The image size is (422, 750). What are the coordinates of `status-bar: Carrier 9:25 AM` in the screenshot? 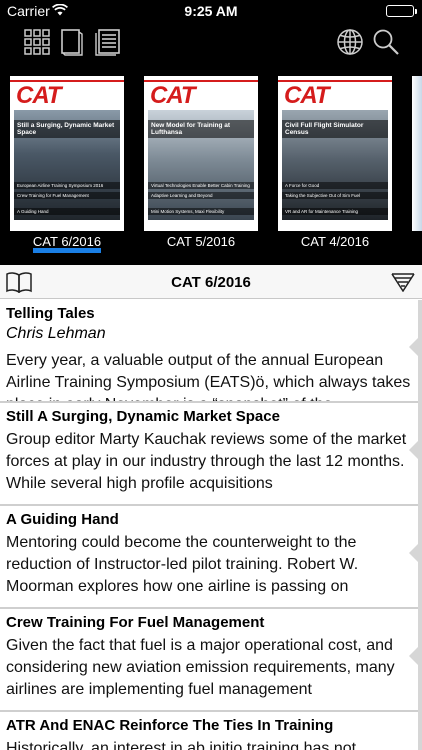 It's located at (211, 11).